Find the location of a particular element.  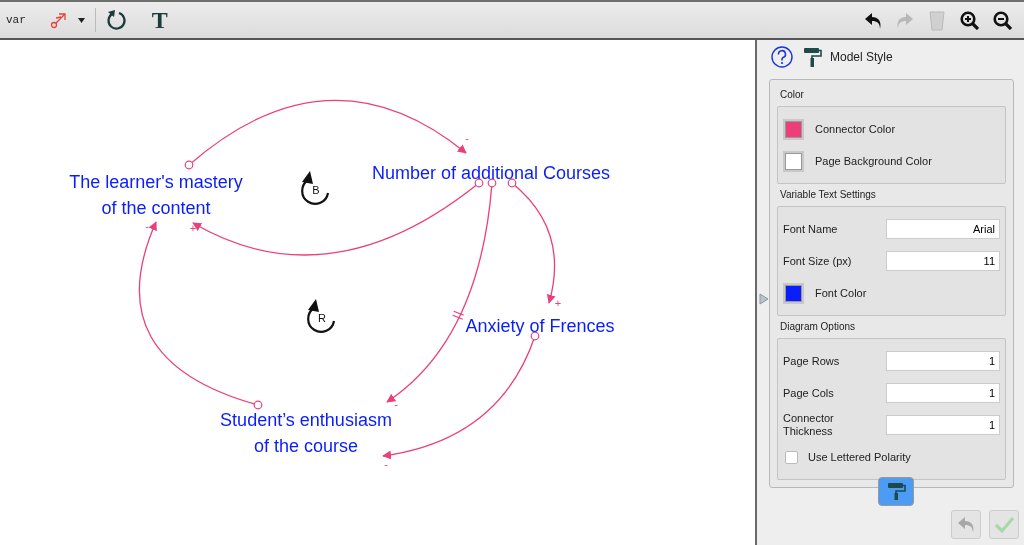

section-heading: Variable Text Settings is located at coordinates (828, 195).